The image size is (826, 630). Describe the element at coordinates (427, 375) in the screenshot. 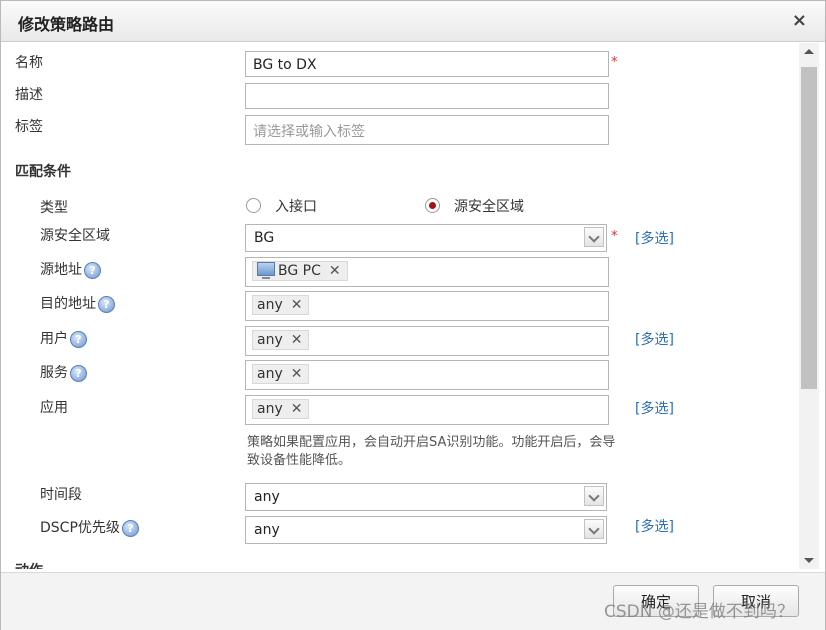

I see `service-input: any ✕` at that location.